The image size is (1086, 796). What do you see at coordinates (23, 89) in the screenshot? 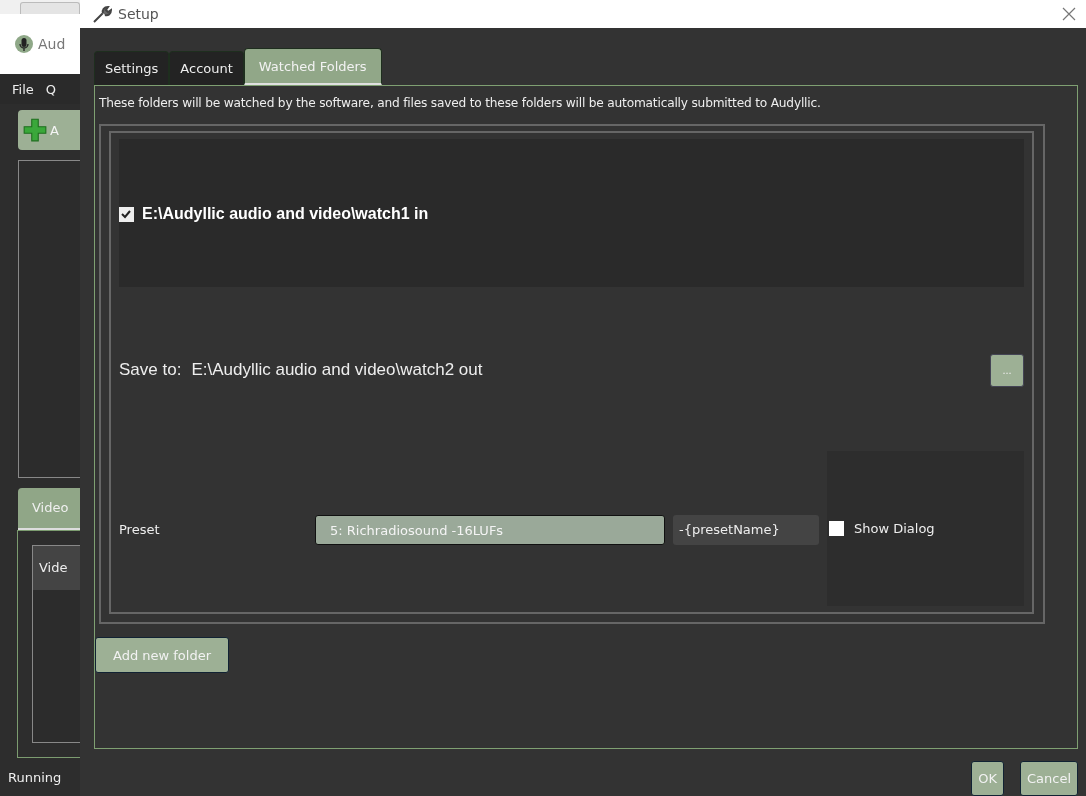
I see `menu-item: File` at bounding box center [23, 89].